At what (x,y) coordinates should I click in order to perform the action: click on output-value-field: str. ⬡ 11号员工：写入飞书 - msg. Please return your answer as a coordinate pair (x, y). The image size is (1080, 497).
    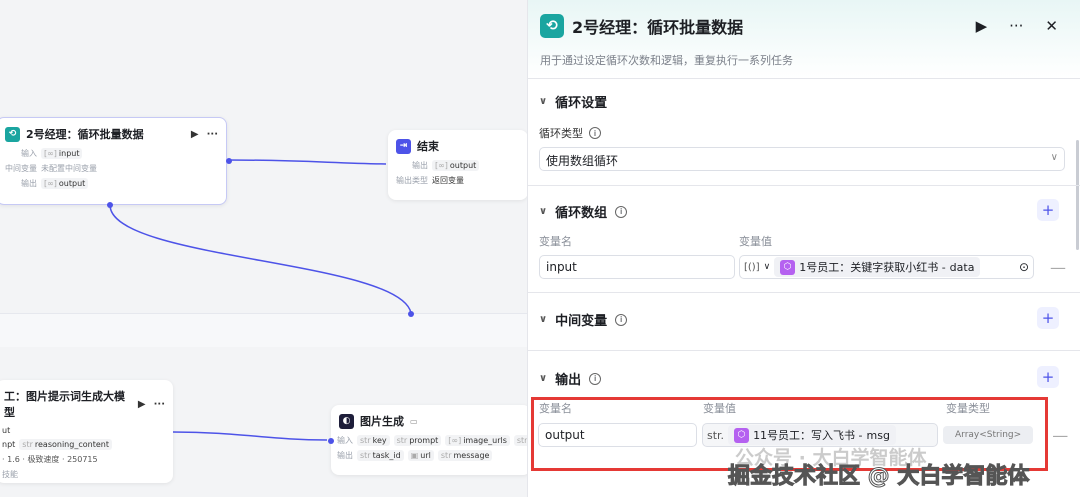
    Looking at the image, I should click on (820, 435).